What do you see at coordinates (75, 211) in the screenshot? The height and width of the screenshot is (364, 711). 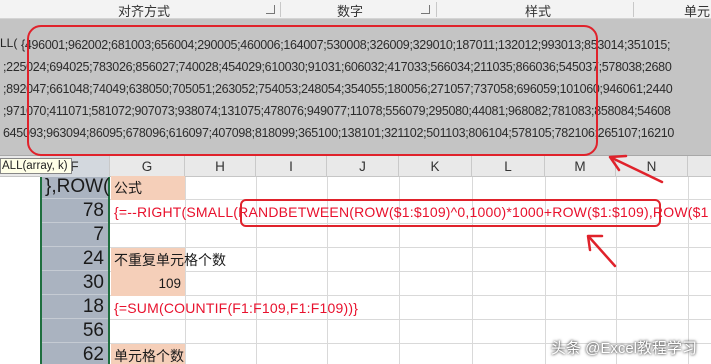 I see `cell-f-value: 78` at bounding box center [75, 211].